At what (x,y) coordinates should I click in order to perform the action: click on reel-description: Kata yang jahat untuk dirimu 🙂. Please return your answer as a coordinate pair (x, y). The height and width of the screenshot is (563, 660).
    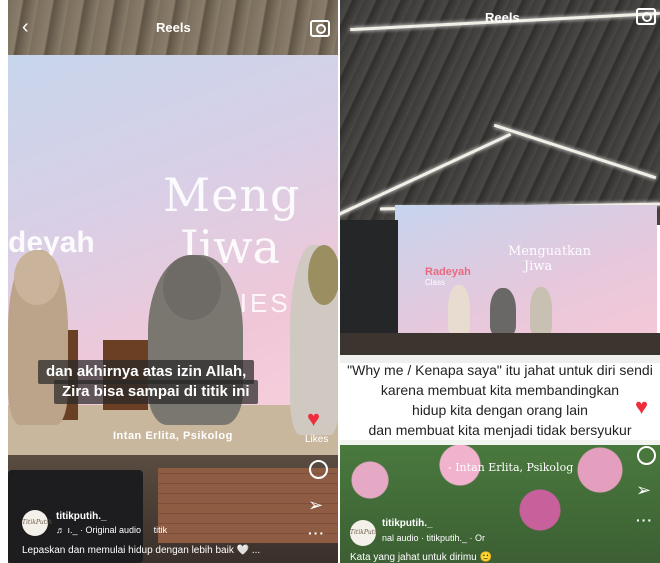
    Looking at the image, I should click on (421, 557).